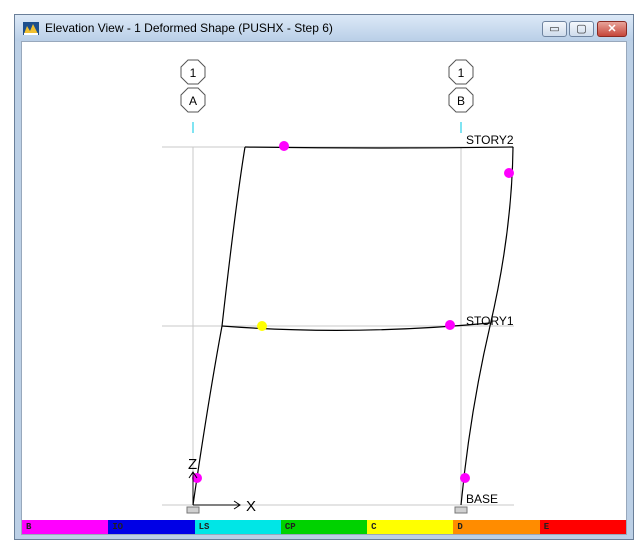 This screenshot has width=644, height=554. I want to click on maximize-button: ▢, so click(581, 29).